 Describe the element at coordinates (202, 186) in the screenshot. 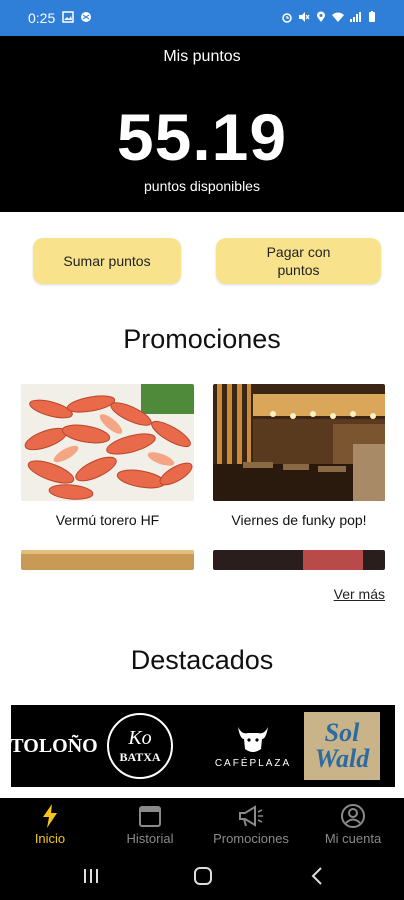

I see `points-label: puntos disponibles` at that location.